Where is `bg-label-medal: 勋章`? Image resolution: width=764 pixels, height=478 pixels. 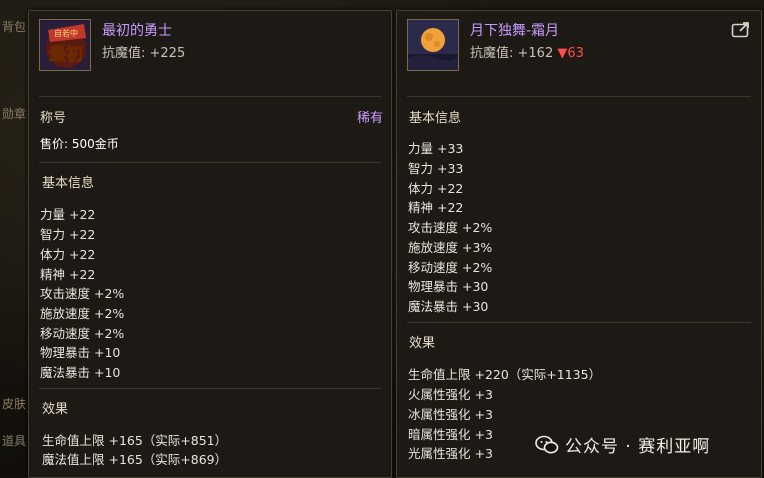
bg-label-medal: 勋章 is located at coordinates (14, 114).